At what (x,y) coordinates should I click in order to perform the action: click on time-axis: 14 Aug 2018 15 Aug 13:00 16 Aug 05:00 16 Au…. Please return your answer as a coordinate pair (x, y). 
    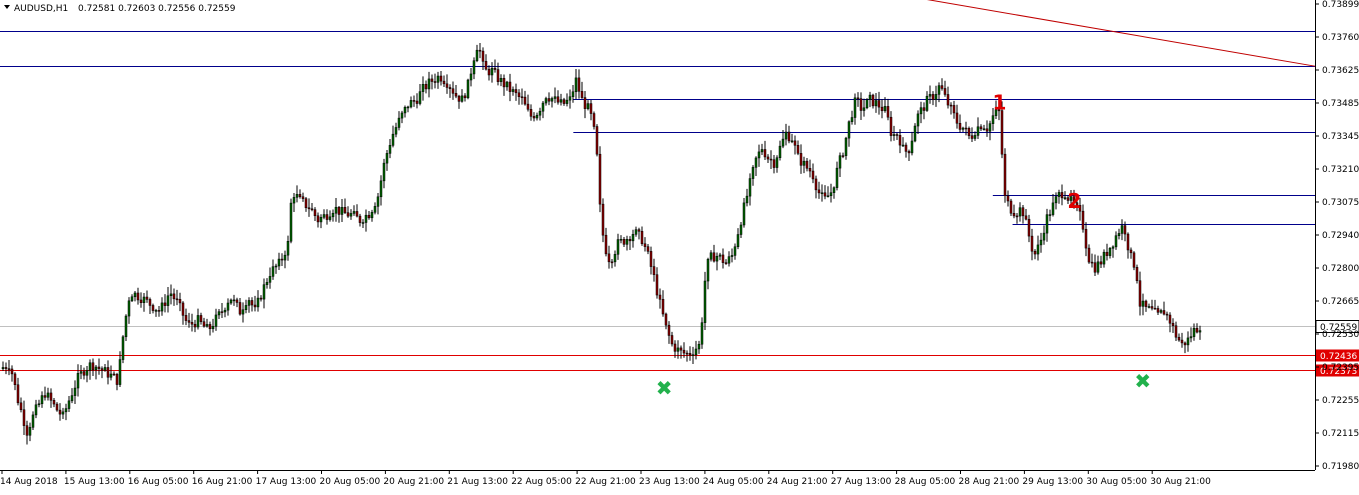
    Looking at the image, I should click on (605, 478).